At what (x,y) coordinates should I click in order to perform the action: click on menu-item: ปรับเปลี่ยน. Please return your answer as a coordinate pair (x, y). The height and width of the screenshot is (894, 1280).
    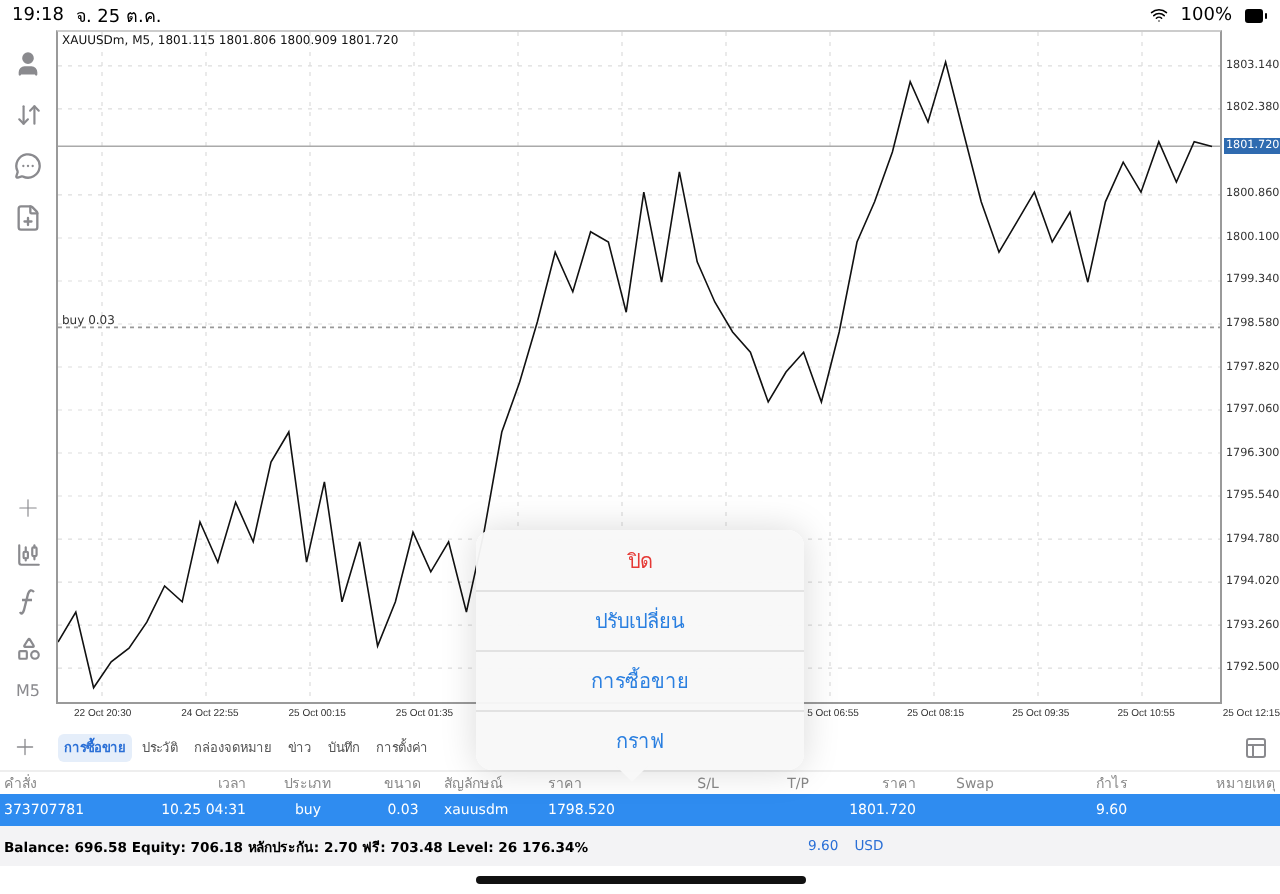
    Looking at the image, I should click on (640, 620).